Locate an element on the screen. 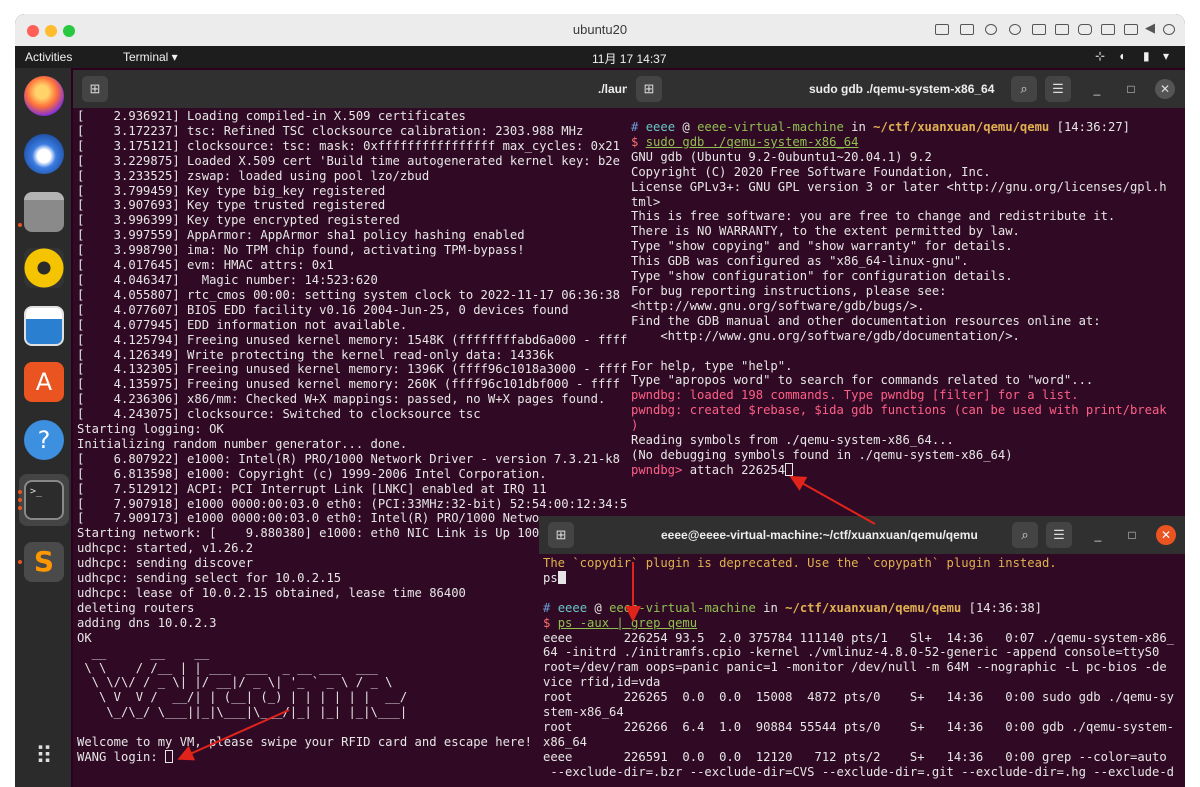 The image size is (1200, 787). arrow-to-login is located at coordinates (233, 735).